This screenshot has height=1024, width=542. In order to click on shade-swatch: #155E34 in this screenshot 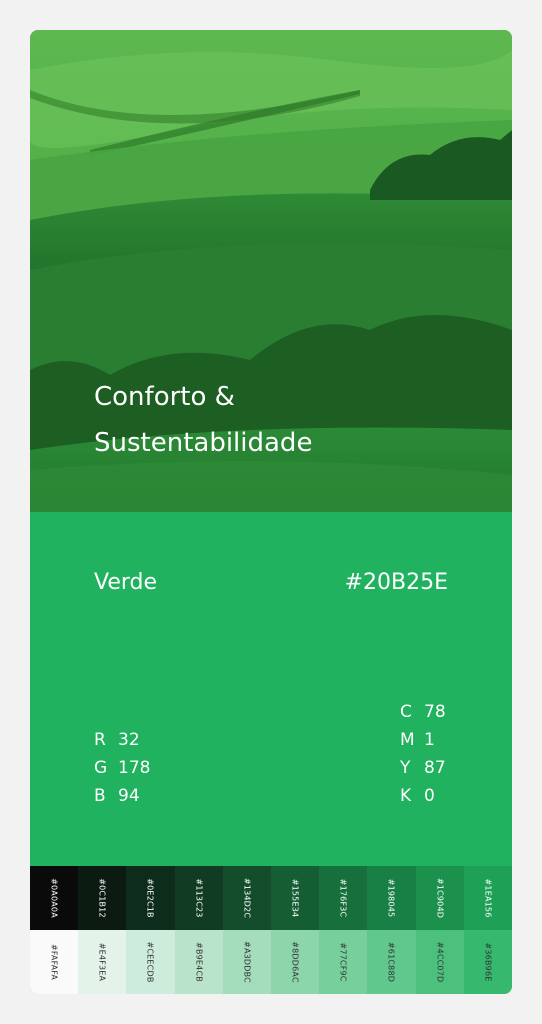, I will do `click(295, 898)`.